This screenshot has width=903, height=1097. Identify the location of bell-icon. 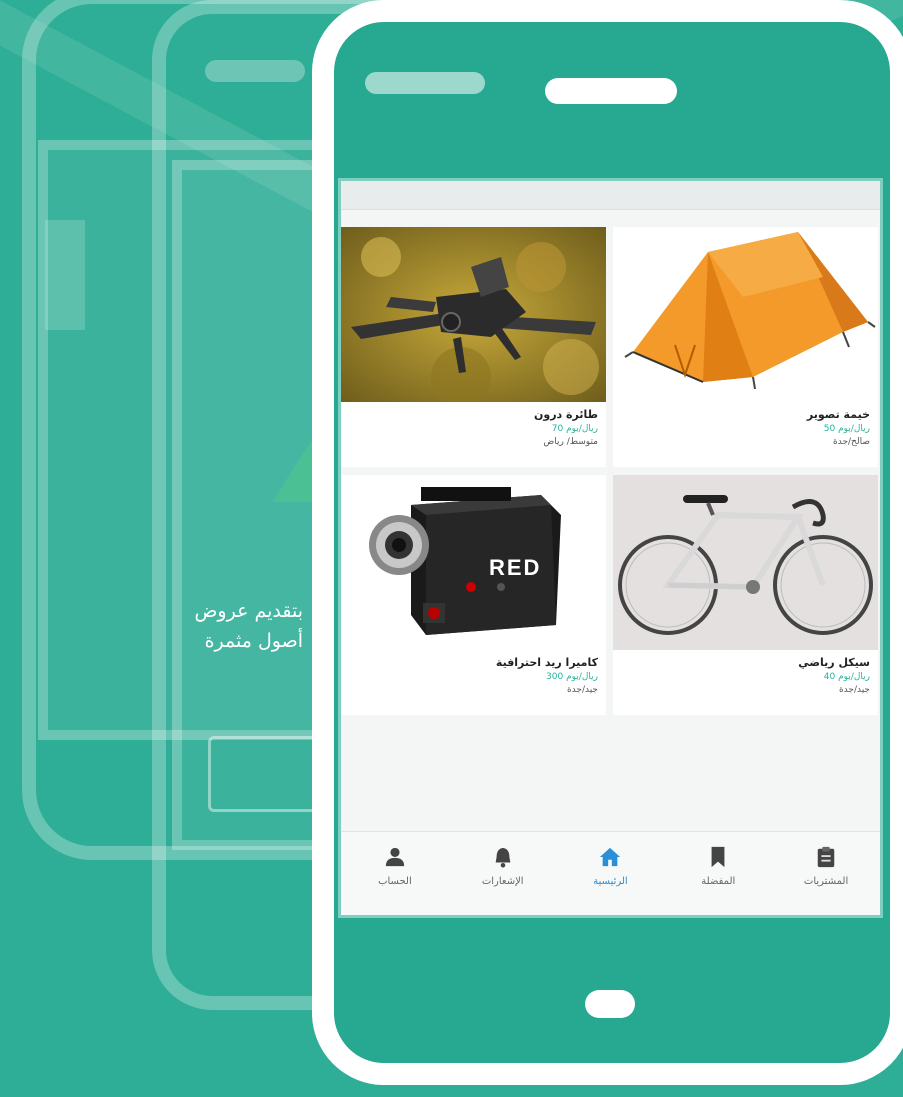
(503, 857).